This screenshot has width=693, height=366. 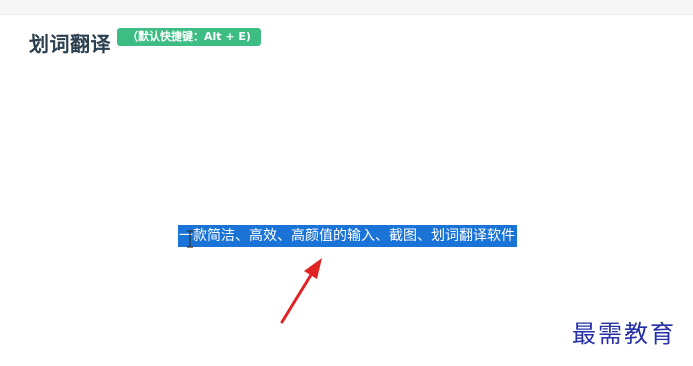 What do you see at coordinates (70, 44) in the screenshot?
I see `page-title: 划词翻译` at bounding box center [70, 44].